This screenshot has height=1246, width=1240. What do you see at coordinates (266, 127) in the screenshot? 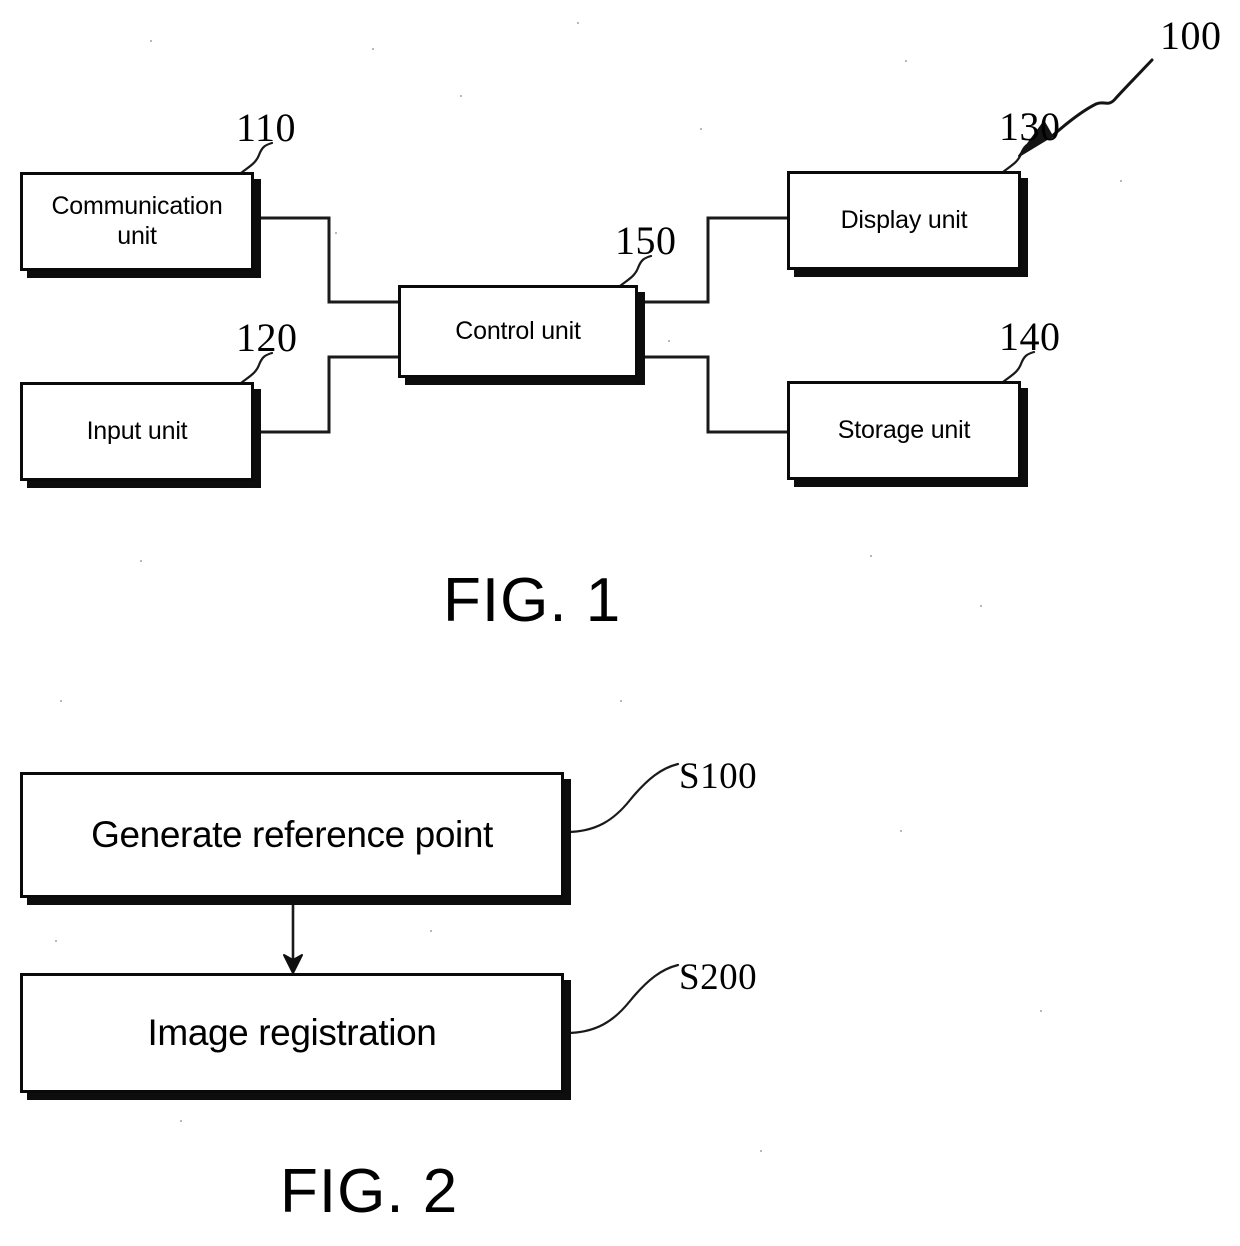
I see `reference-numeral-110: 110` at bounding box center [266, 127].